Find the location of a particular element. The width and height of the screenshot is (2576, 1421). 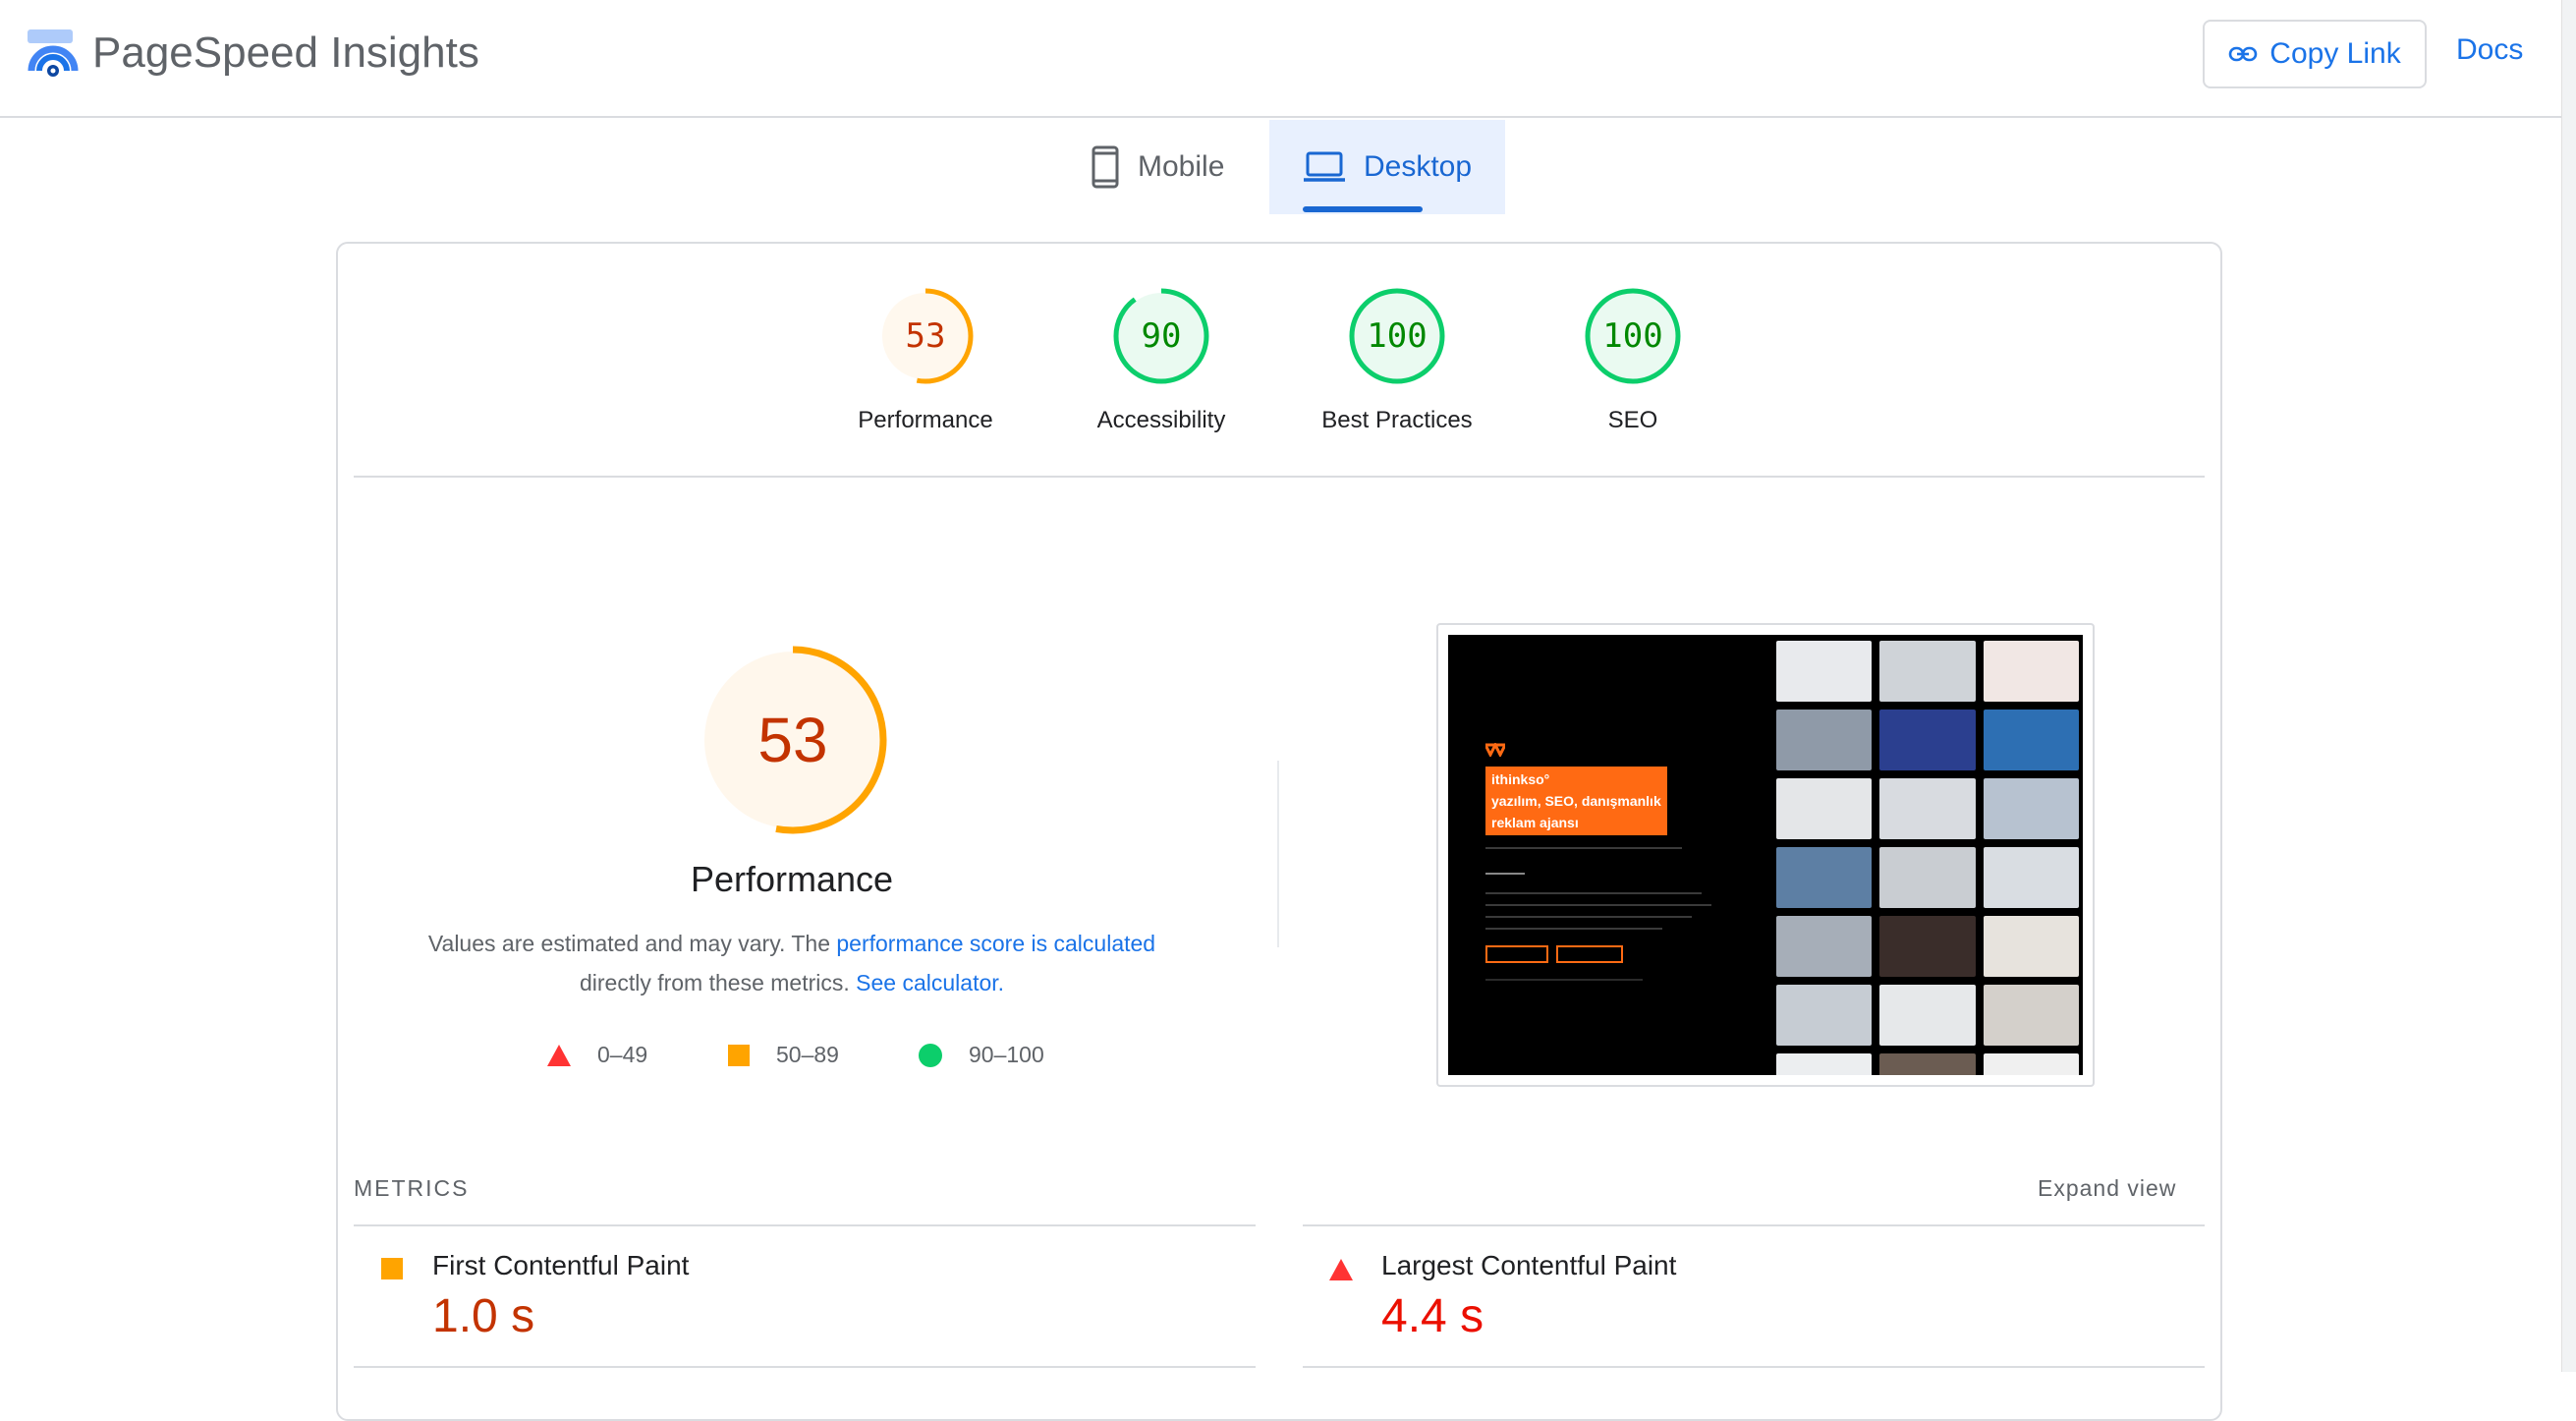

metric-name-fcp: First Contentful Paint is located at coordinates (561, 1265).